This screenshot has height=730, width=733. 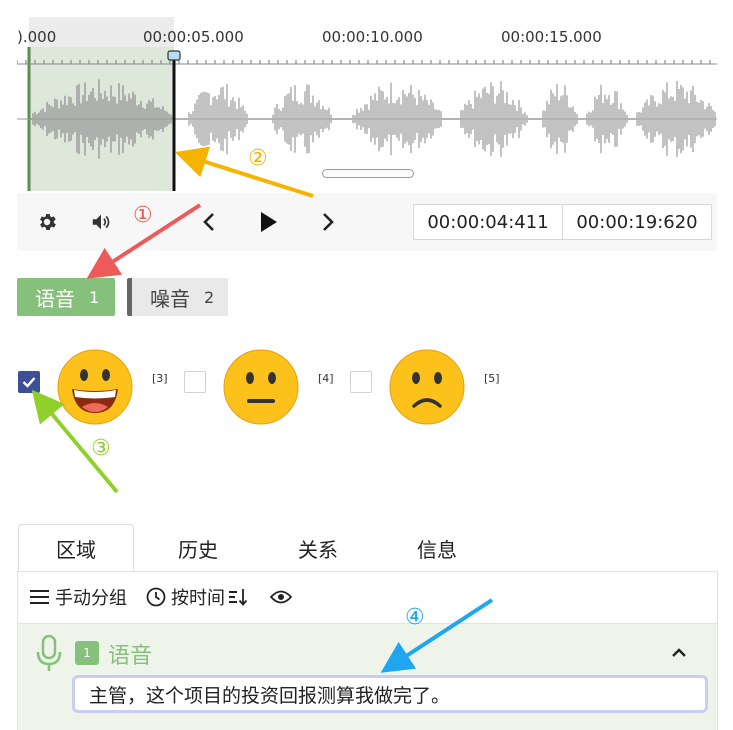 I want to click on annotation-number-1: ①, so click(x=143, y=215).